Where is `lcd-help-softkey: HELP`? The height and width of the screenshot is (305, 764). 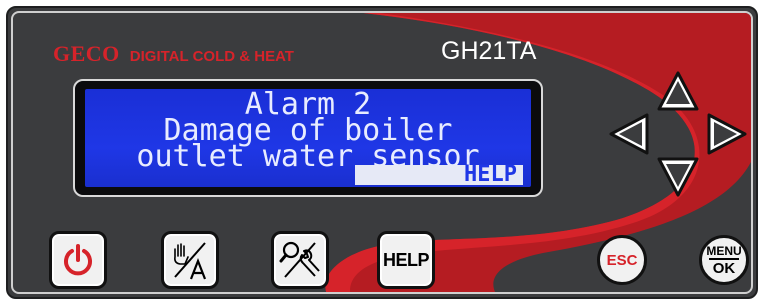
lcd-help-softkey: HELP is located at coordinates (439, 175).